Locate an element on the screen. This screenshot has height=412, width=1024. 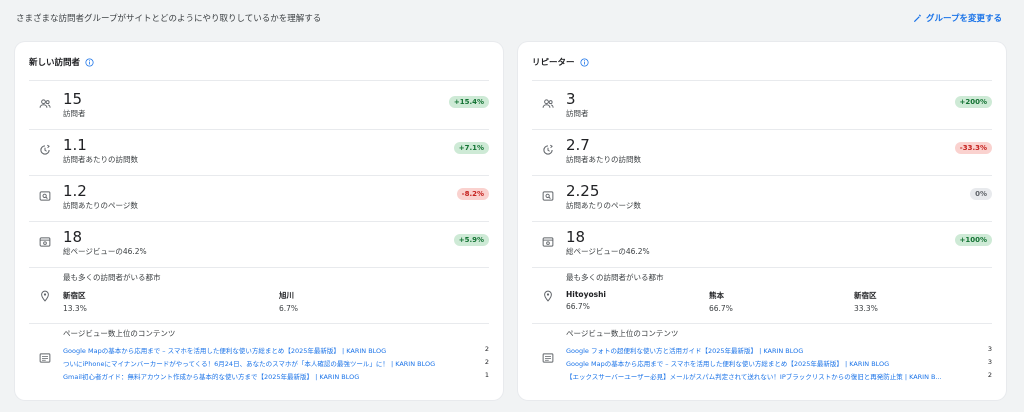
change-badge: +200% is located at coordinates (973, 102).